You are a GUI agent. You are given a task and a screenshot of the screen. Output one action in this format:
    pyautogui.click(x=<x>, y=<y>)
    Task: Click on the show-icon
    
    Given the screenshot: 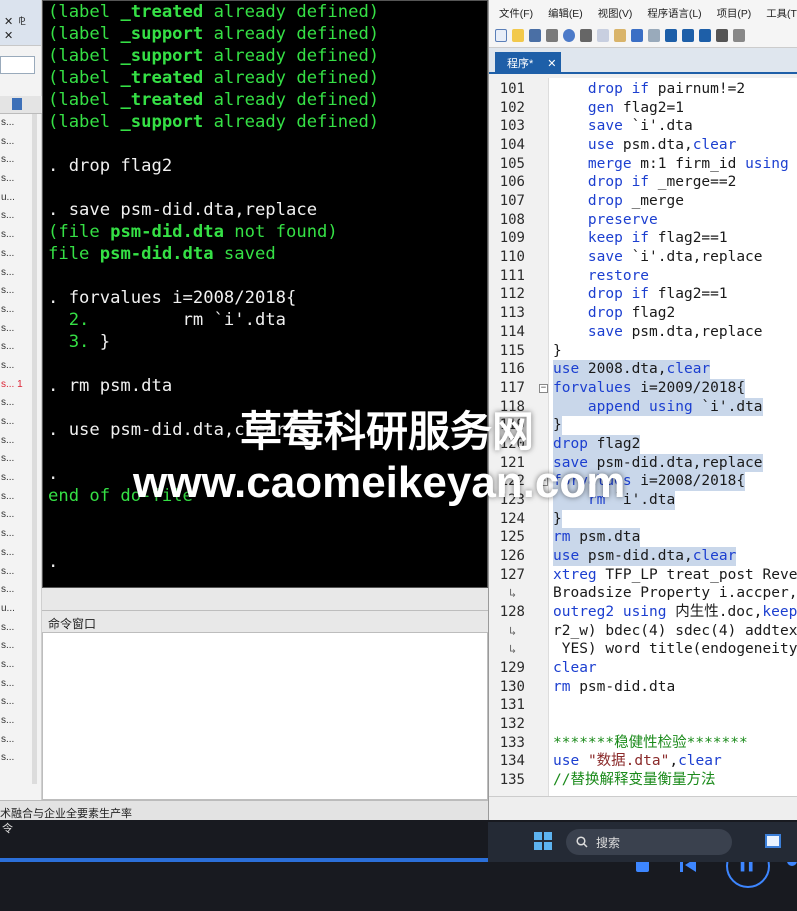 What is the action you would take?
    pyautogui.click(x=722, y=35)
    